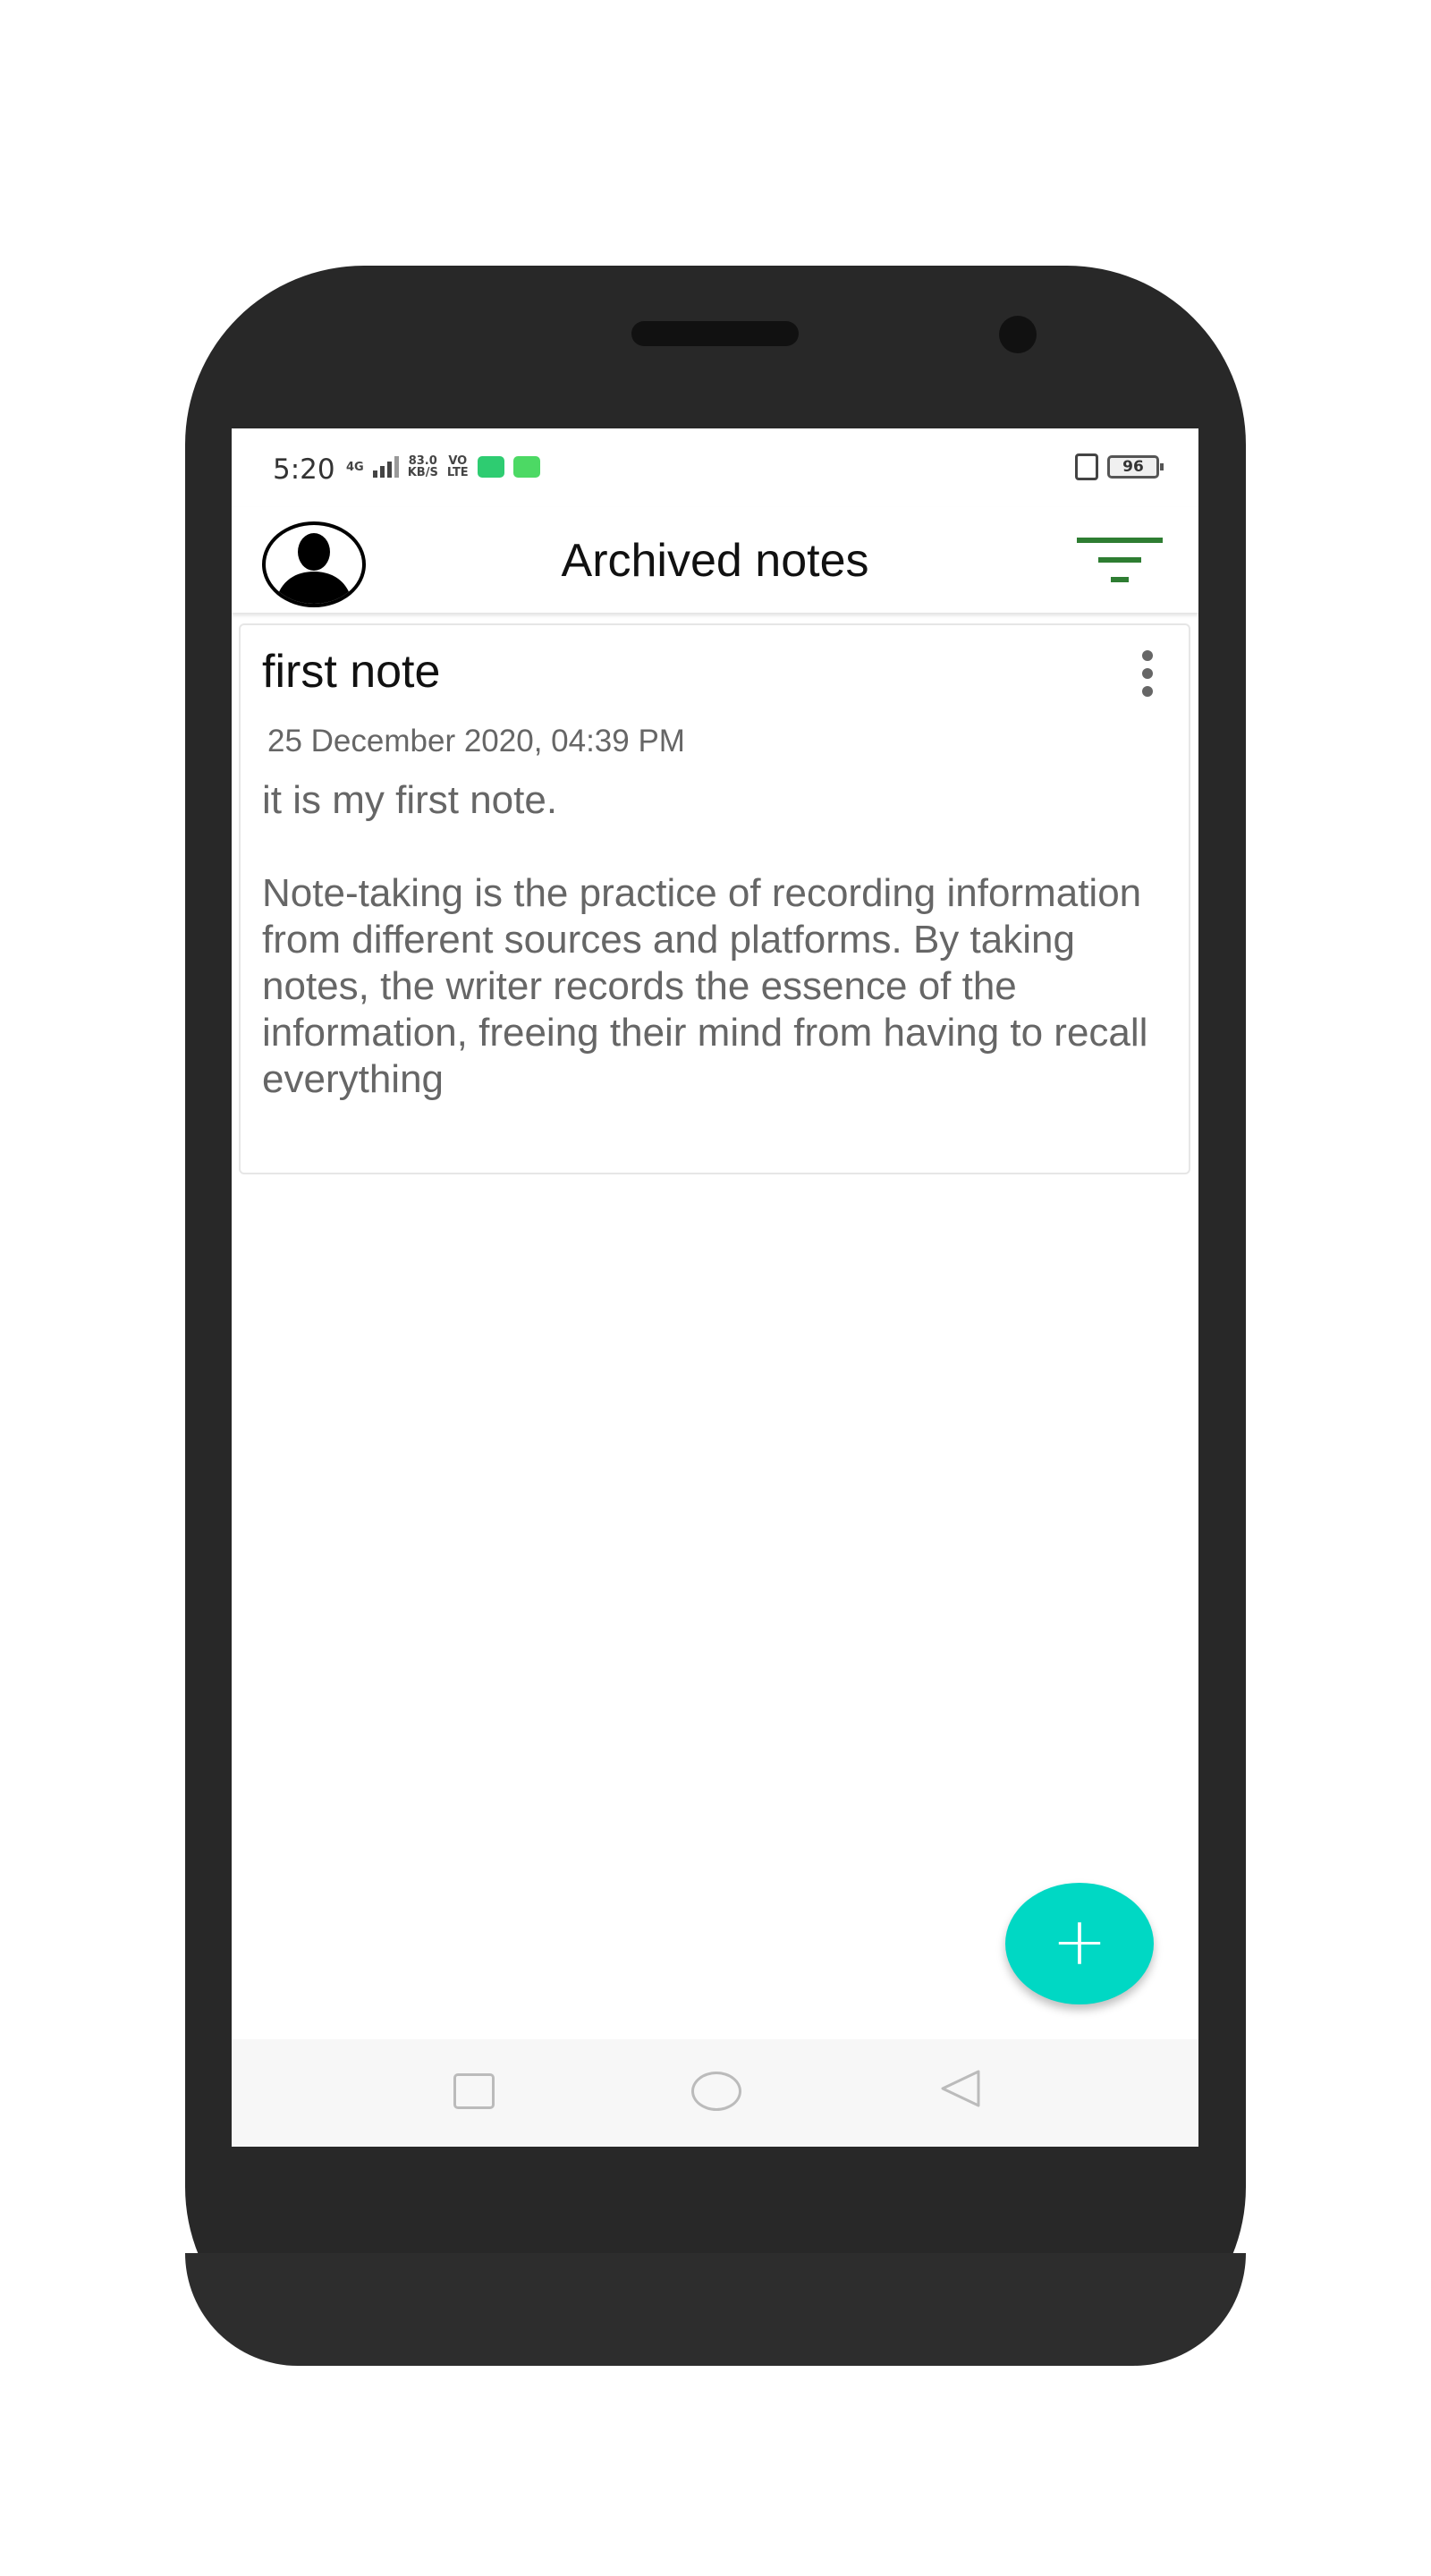 The image size is (1431, 2576). I want to click on battery-icon: 96, so click(1136, 467).